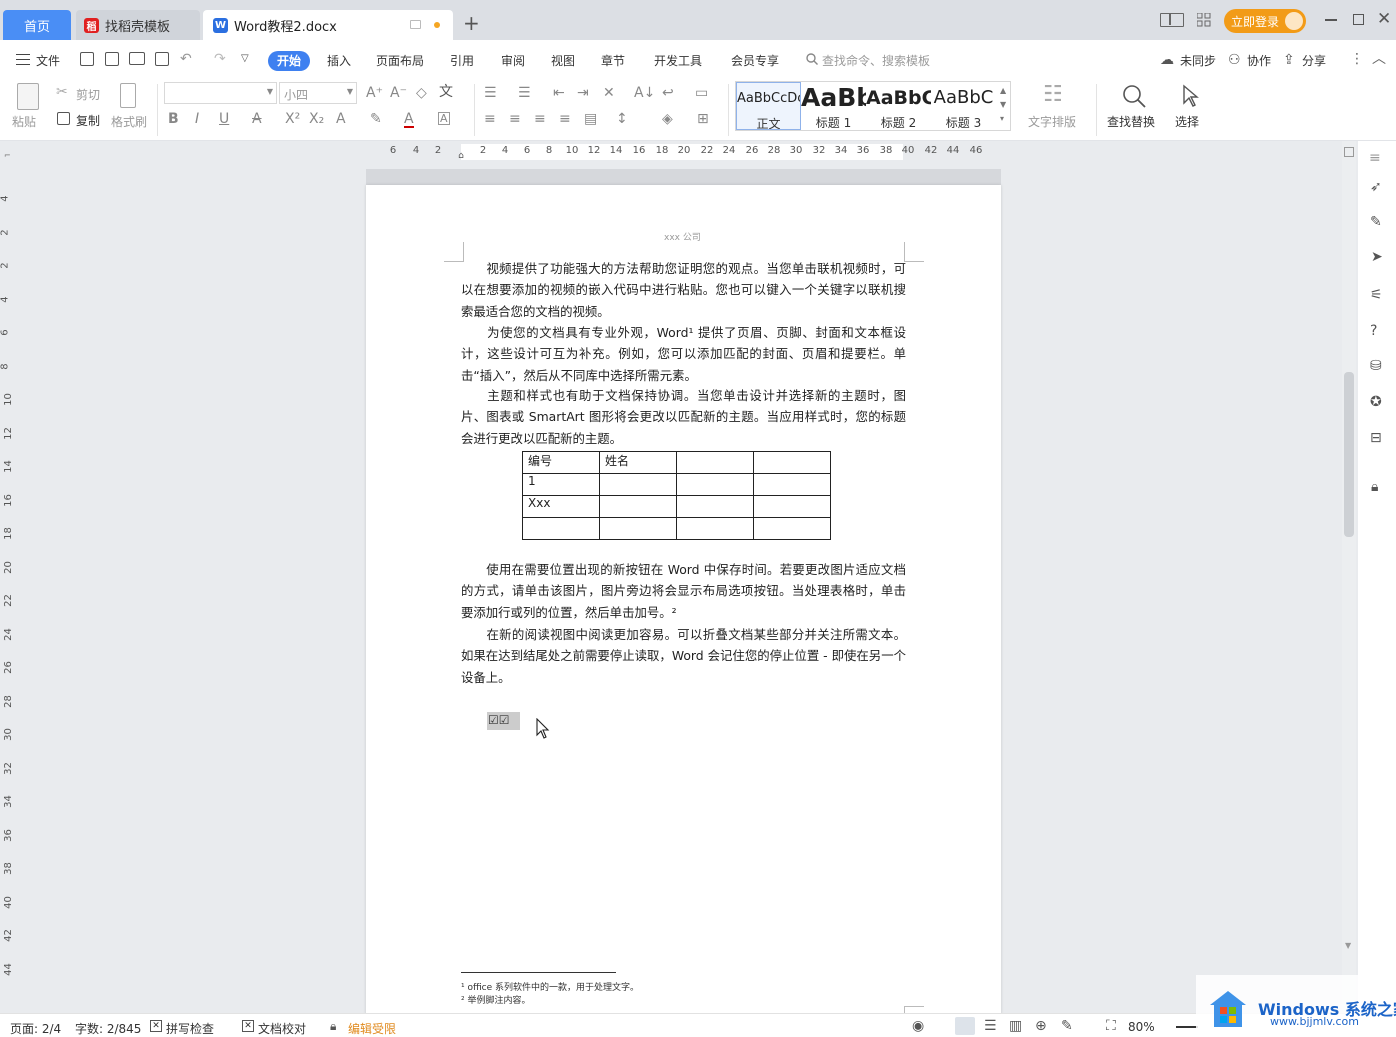  Describe the element at coordinates (540, 119) in the screenshot. I see `align-right-icon: ≡` at that location.